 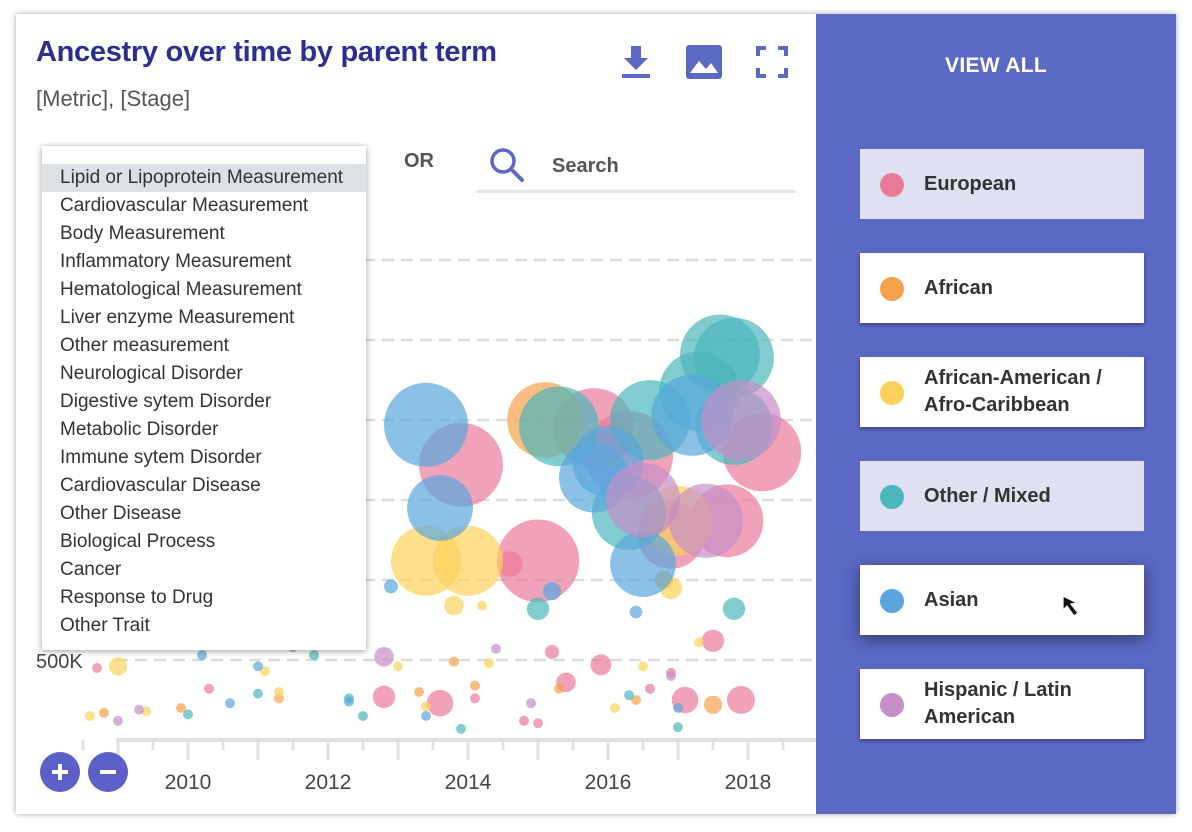 What do you see at coordinates (204, 178) in the screenshot?
I see `dropdown-option: Lipid or Lipoprotein Measurement` at bounding box center [204, 178].